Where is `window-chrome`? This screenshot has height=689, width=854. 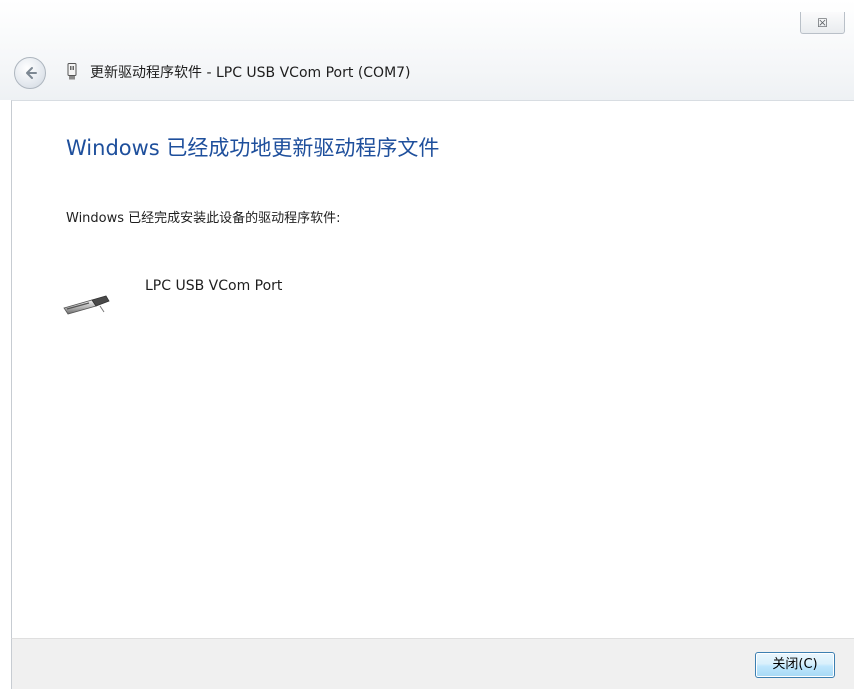
window-chrome is located at coordinates (427, 50).